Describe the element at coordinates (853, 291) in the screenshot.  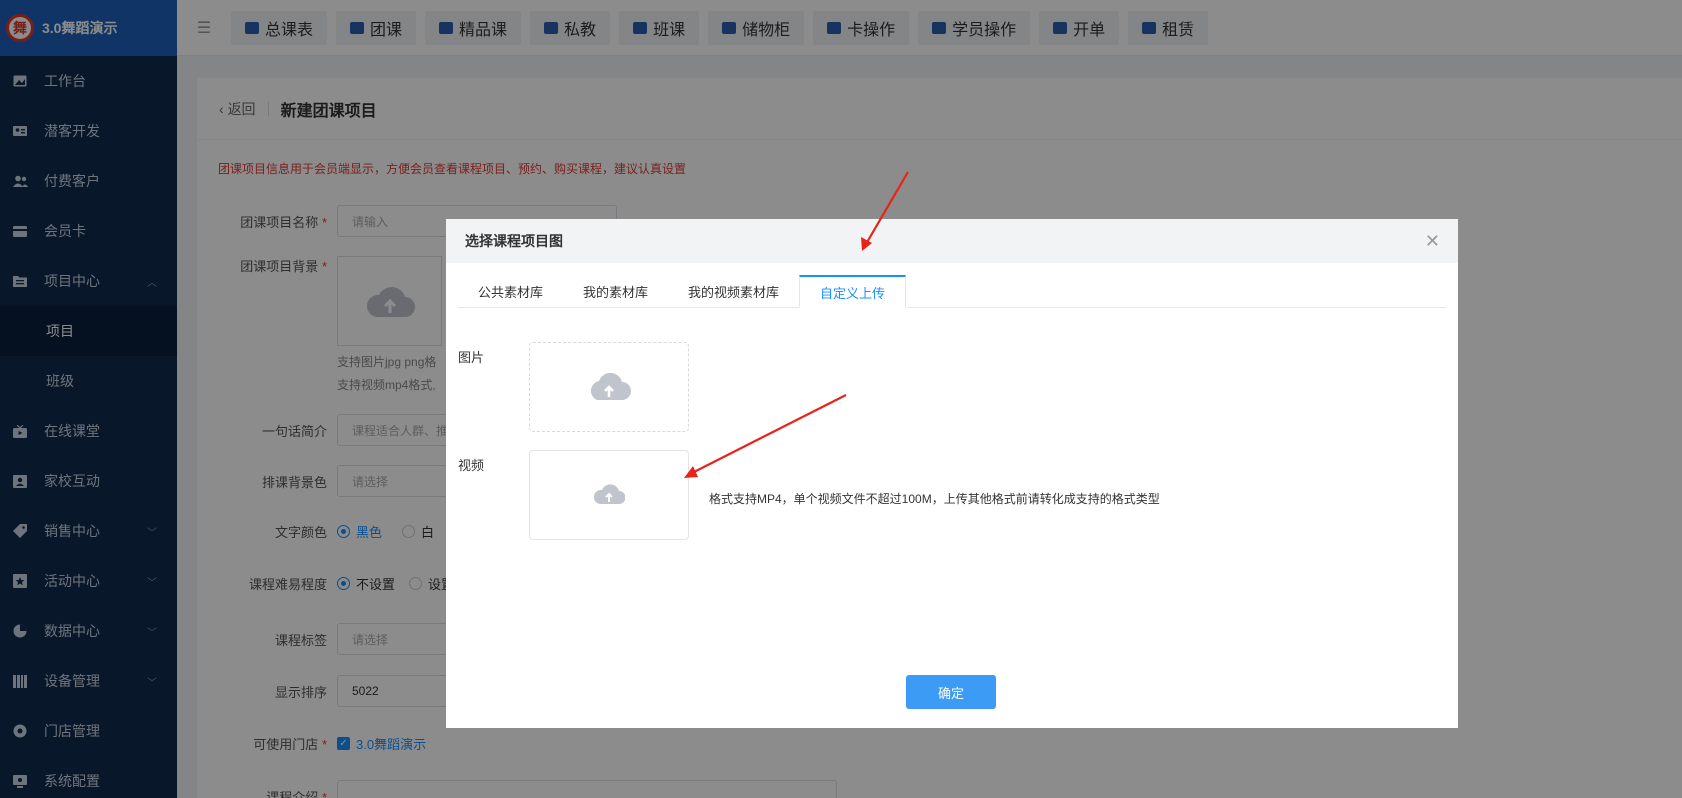
I see `tab-custom-upload: 自定义上传` at that location.